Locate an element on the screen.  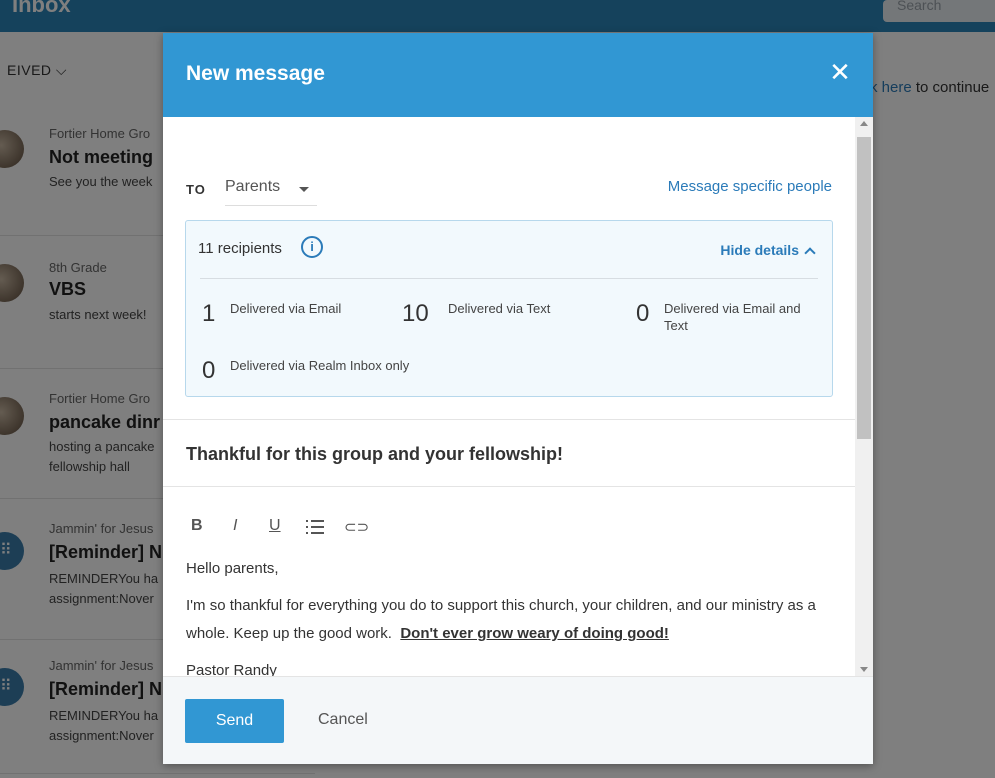
to-label: TO is located at coordinates (196, 189).